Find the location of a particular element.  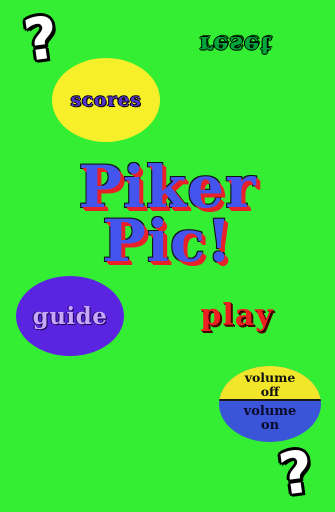

volume-toggle: volume off volume on is located at coordinates (270, 404).